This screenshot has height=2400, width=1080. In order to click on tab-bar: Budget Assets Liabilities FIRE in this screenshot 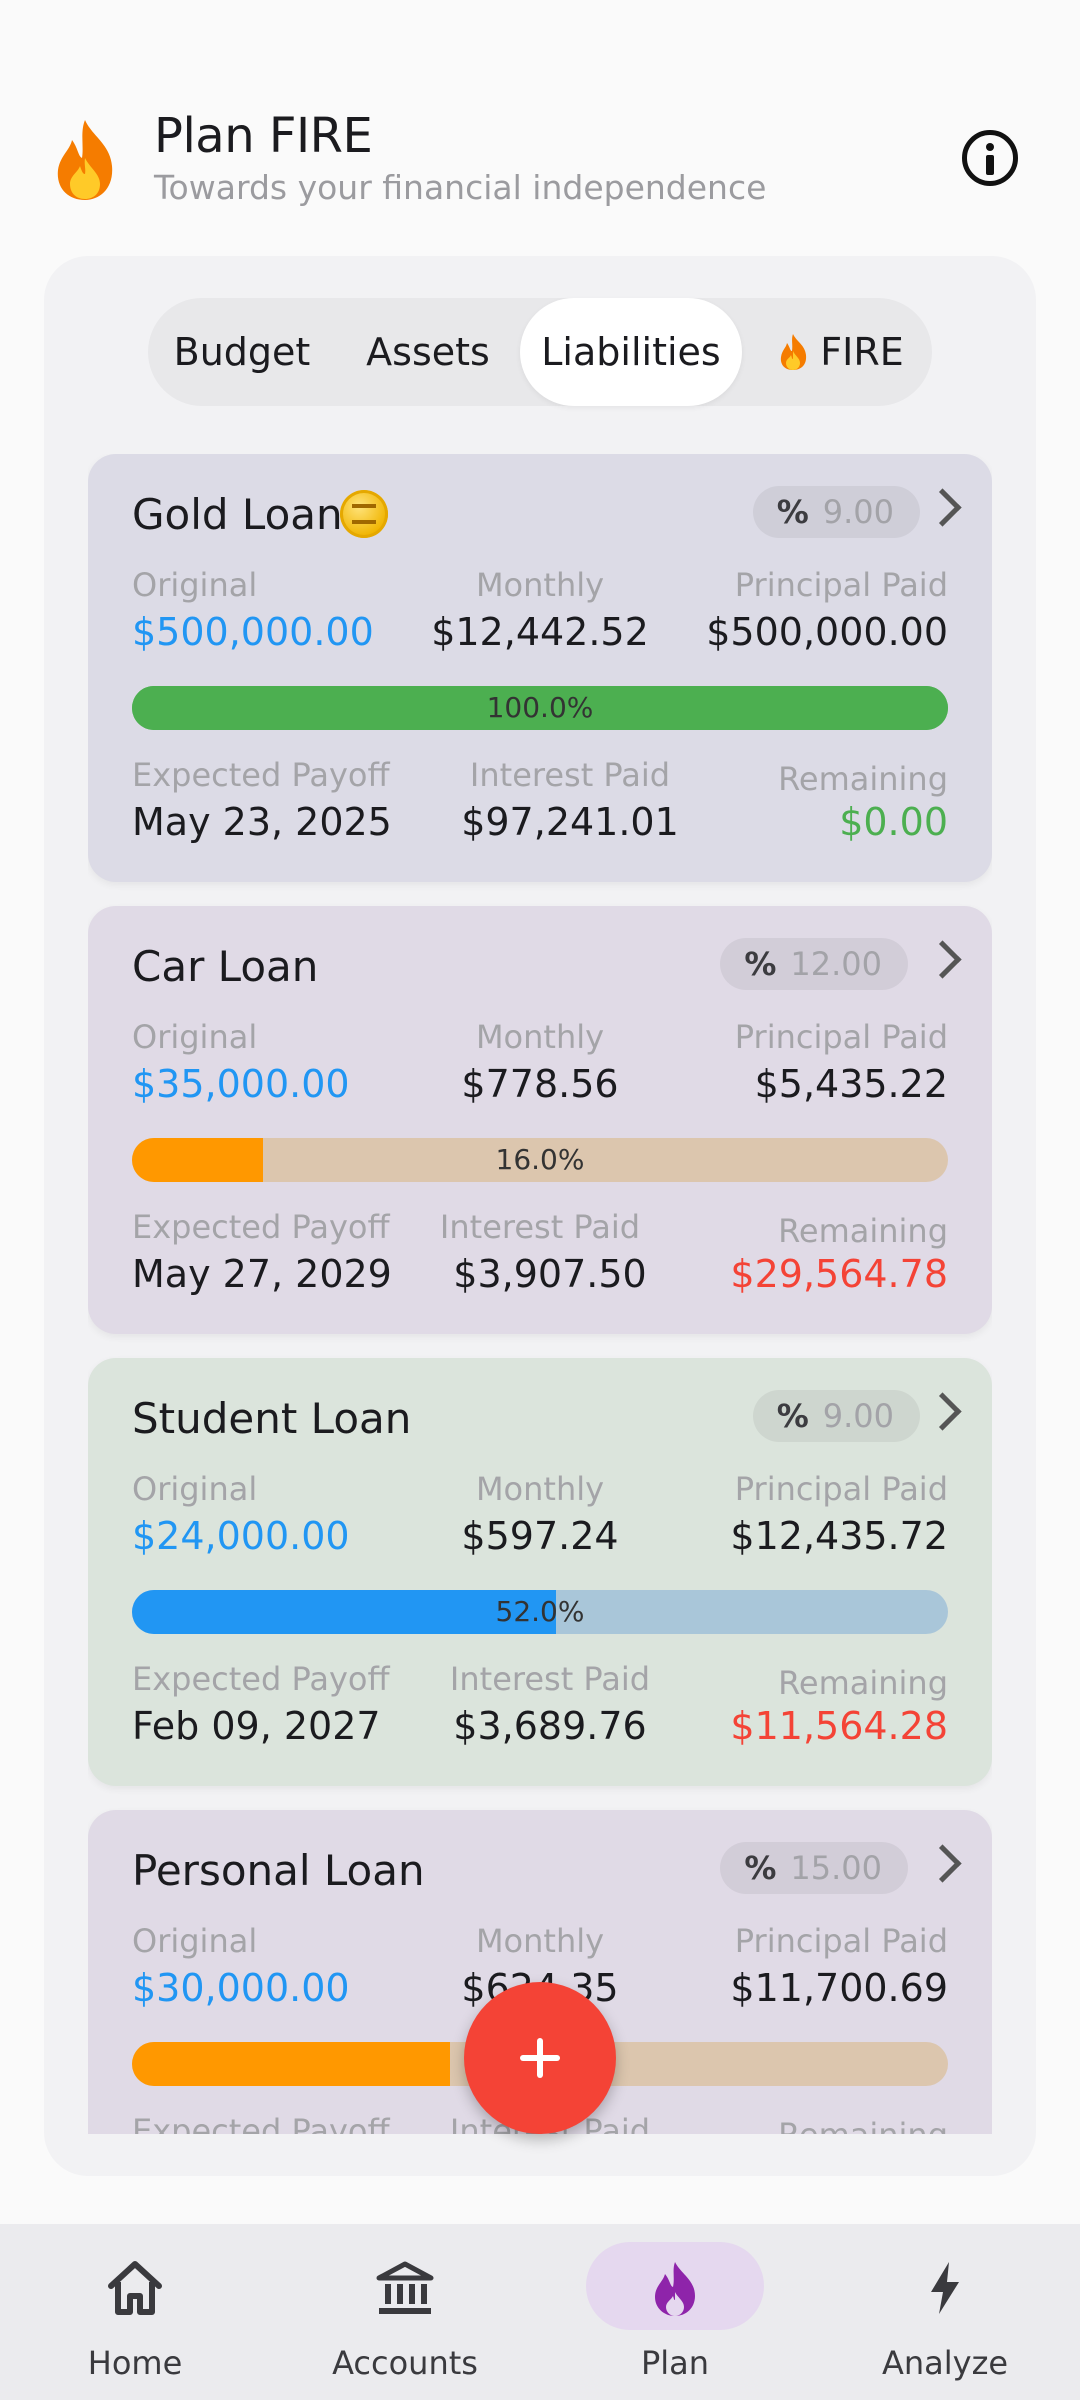, I will do `click(540, 352)`.